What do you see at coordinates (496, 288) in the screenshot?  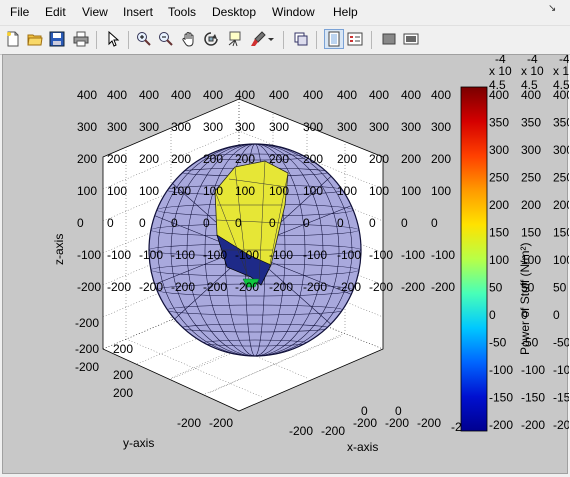 I see `colorbar-tick: 50` at bounding box center [496, 288].